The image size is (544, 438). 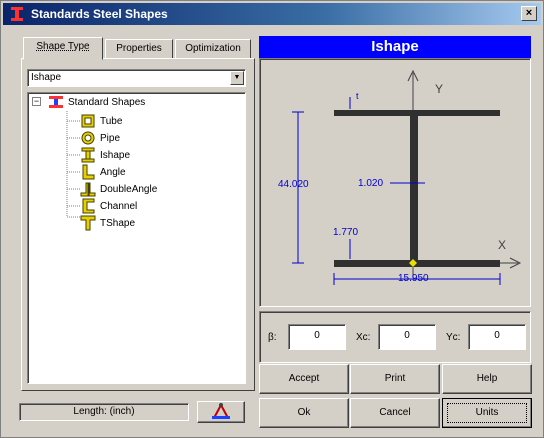 What do you see at coordinates (414, 189) in the screenshot?
I see `web` at bounding box center [414, 189].